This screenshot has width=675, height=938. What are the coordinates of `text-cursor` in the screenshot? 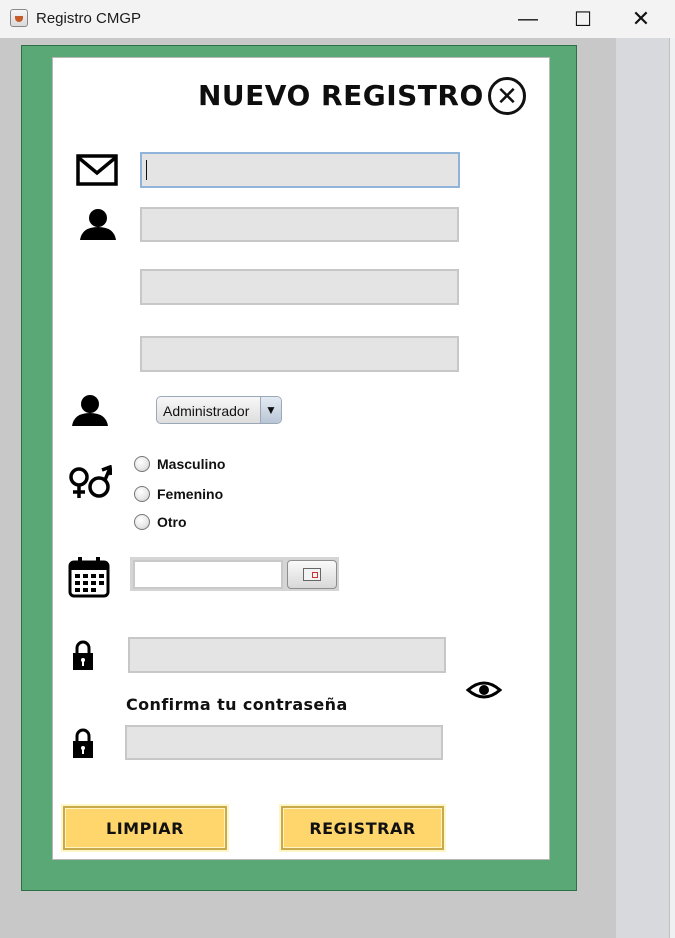 It's located at (146, 170).